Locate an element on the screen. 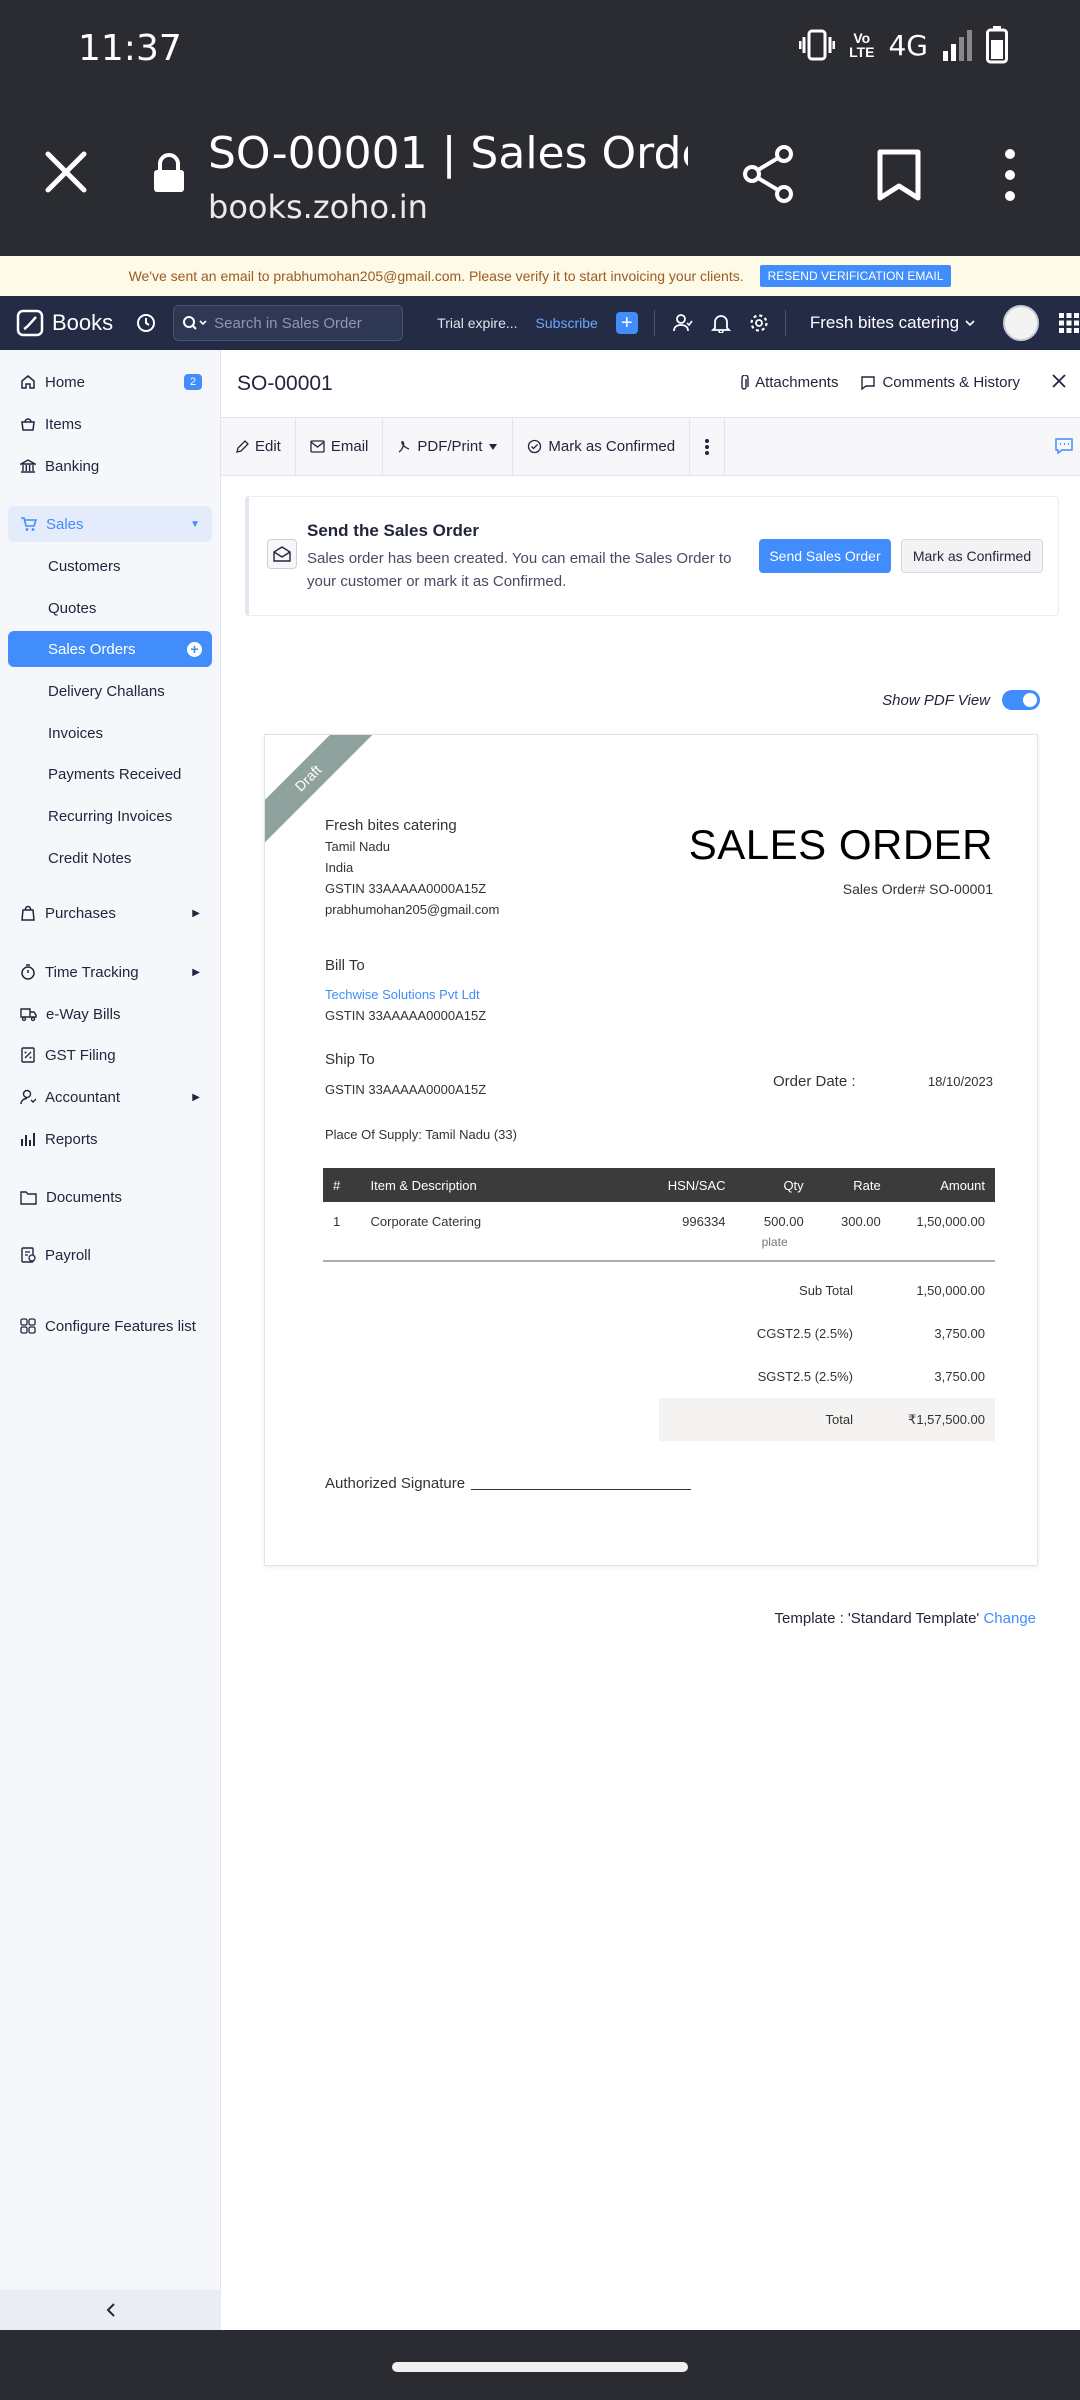  sidebar-item-payroll: Payroll is located at coordinates (110, 1255).